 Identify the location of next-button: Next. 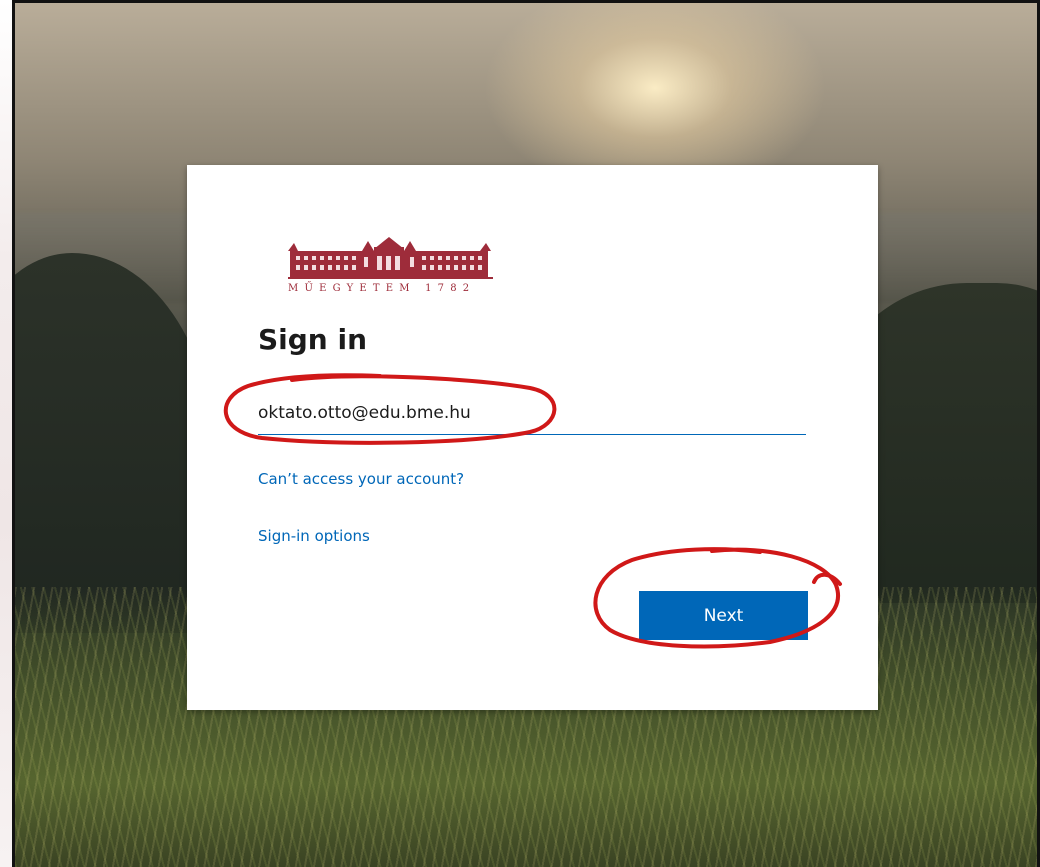
(723, 615).